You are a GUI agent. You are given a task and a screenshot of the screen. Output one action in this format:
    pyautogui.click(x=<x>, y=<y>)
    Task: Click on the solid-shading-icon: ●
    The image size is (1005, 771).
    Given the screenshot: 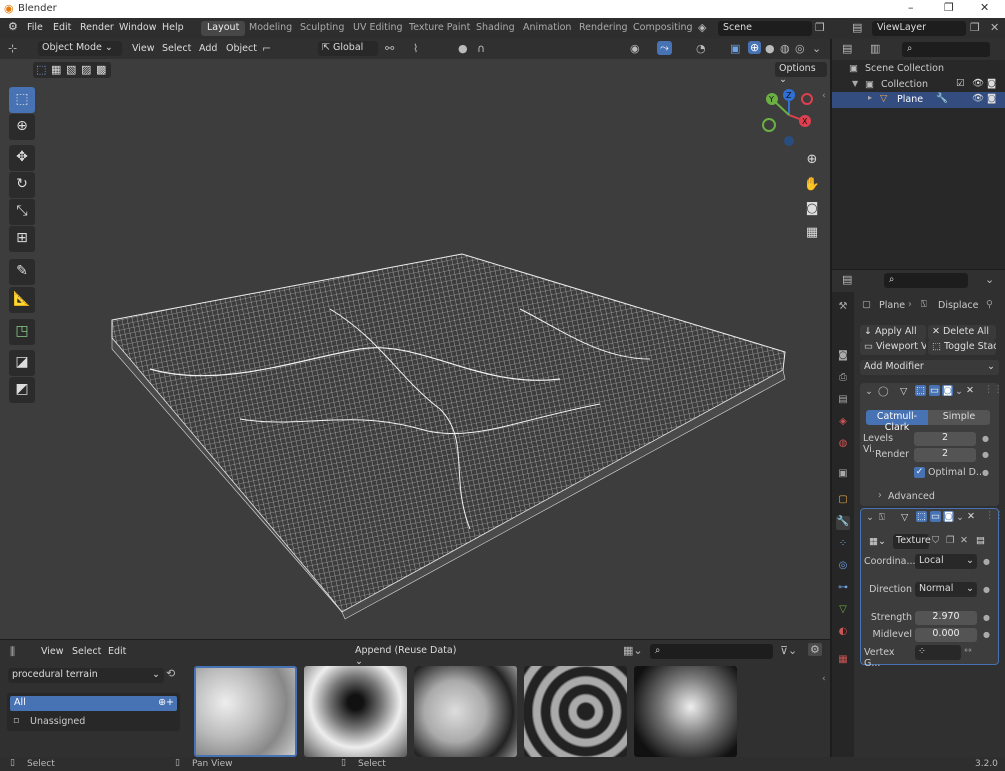 What is the action you would take?
    pyautogui.click(x=770, y=48)
    